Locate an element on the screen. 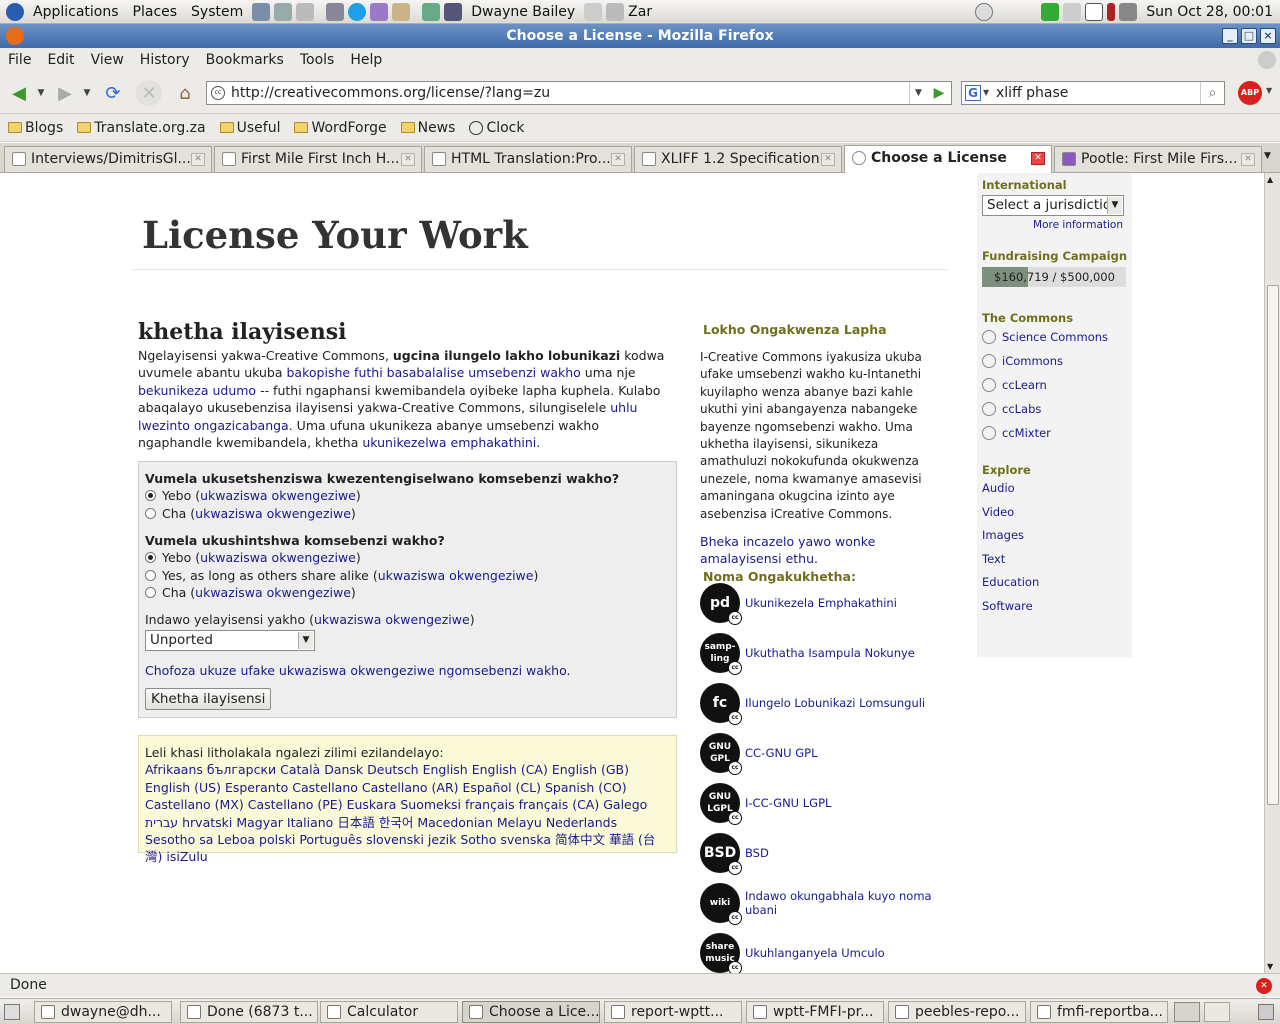 Image resolution: width=1280 pixels, height=1024 pixels. license-option: samp-ling cc Ukuthatha Isampula Nokunye is located at coordinates (822, 654).